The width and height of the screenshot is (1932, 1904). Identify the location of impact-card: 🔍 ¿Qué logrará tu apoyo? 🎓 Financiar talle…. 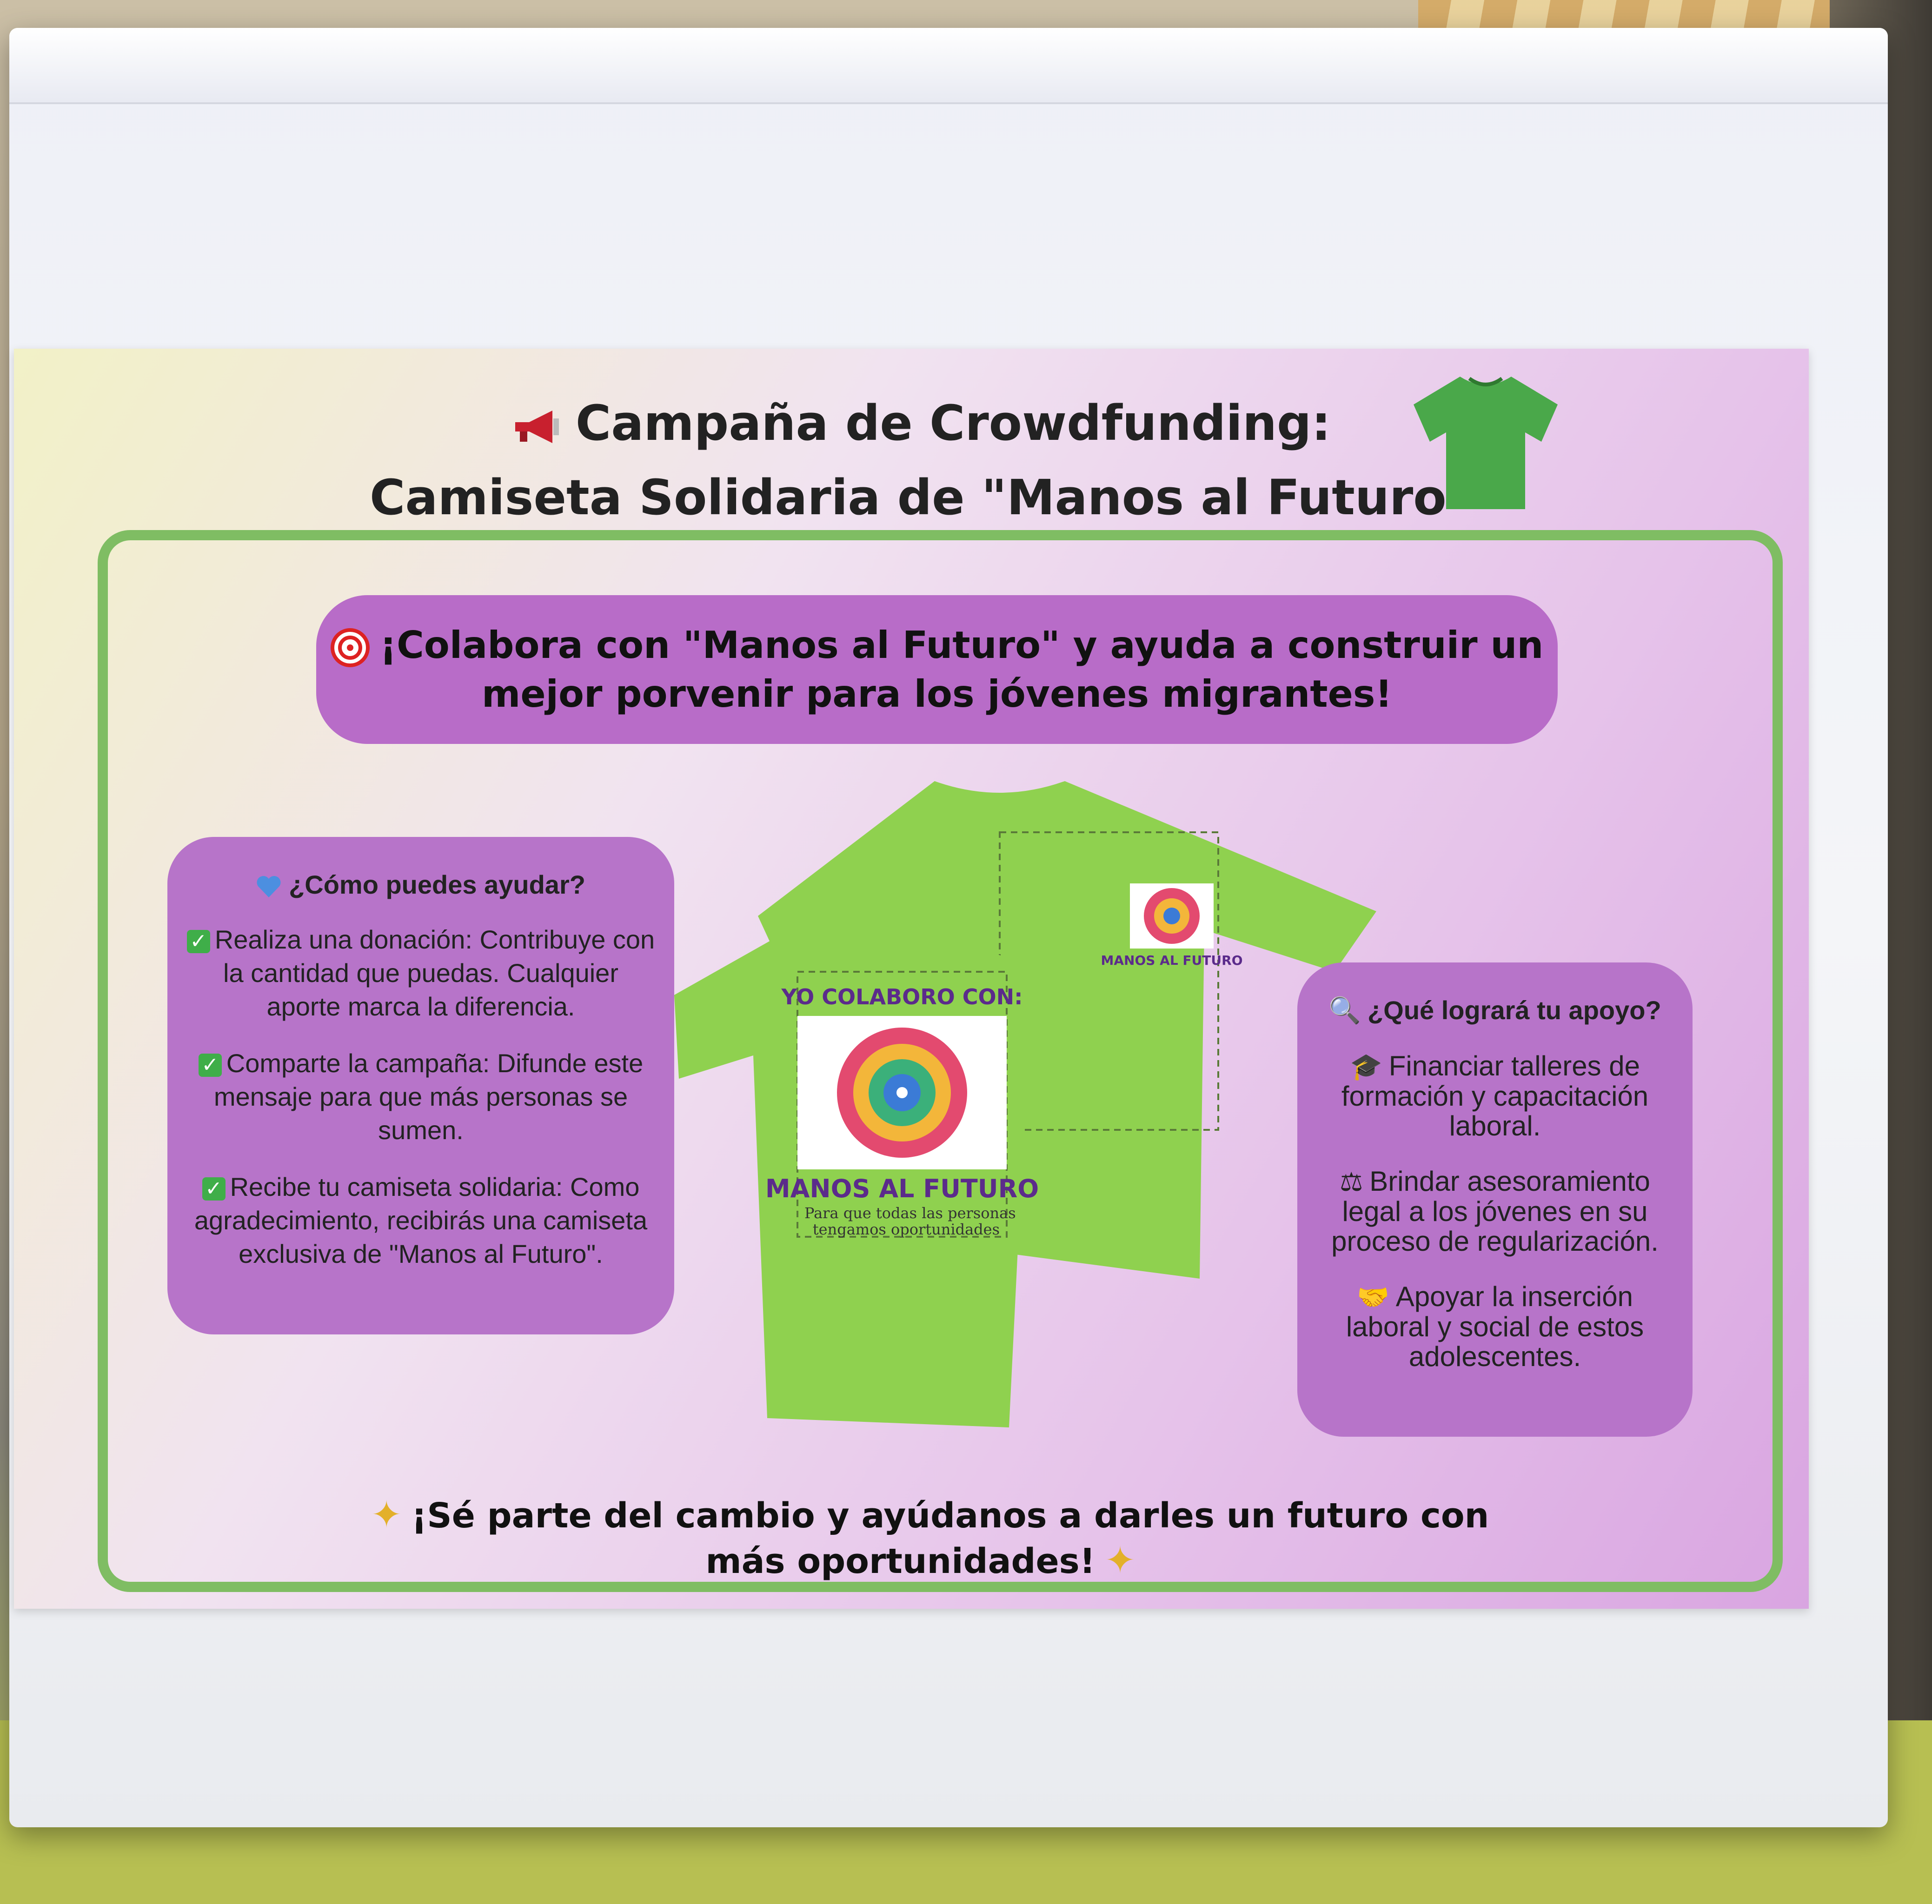
(1495, 1200).